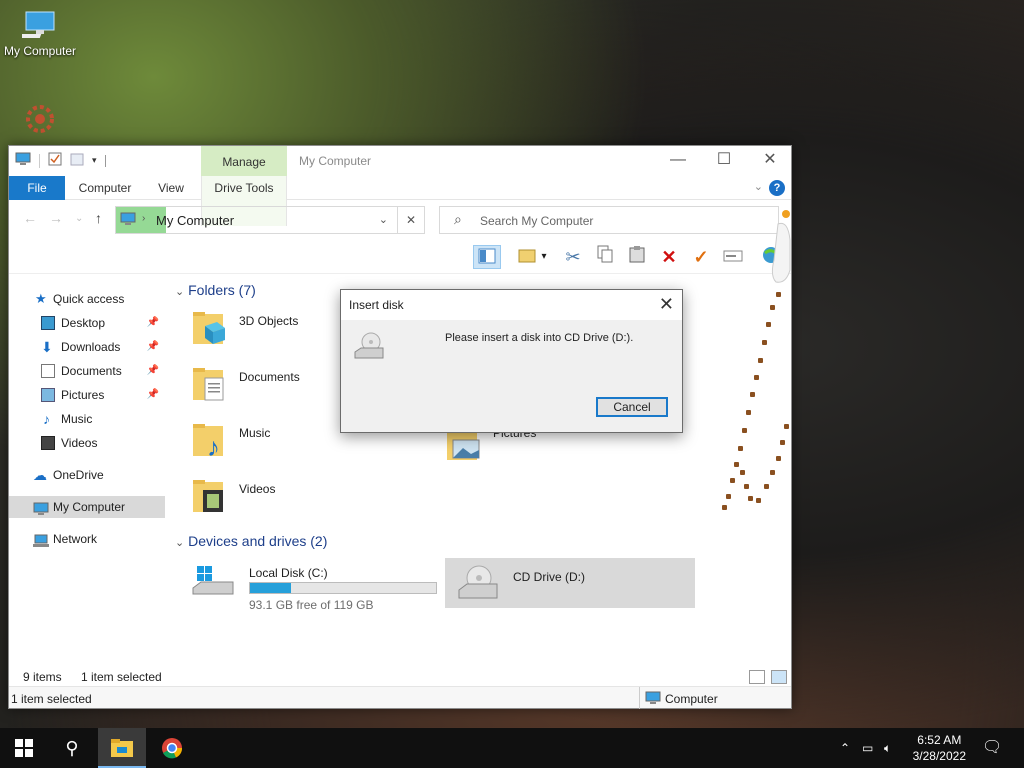 The image size is (1024, 768). Describe the element at coordinates (780, 251) in the screenshot. I see `desktop-pet-icon` at that location.